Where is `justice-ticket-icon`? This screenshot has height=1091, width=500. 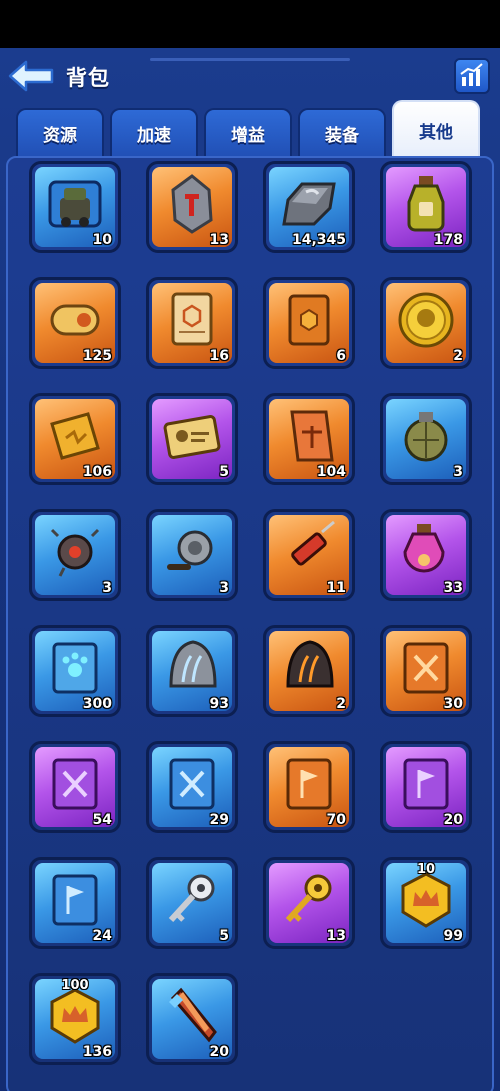 justice-ticket-icon is located at coordinates (309, 435).